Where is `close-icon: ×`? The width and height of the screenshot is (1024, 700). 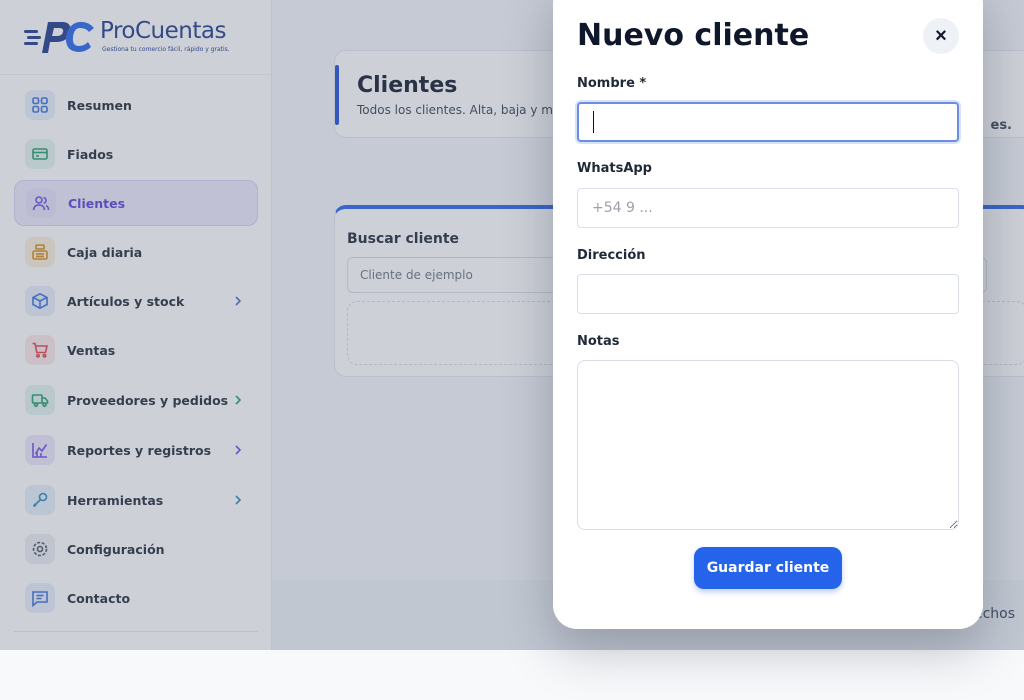
close-icon: × is located at coordinates (941, 36).